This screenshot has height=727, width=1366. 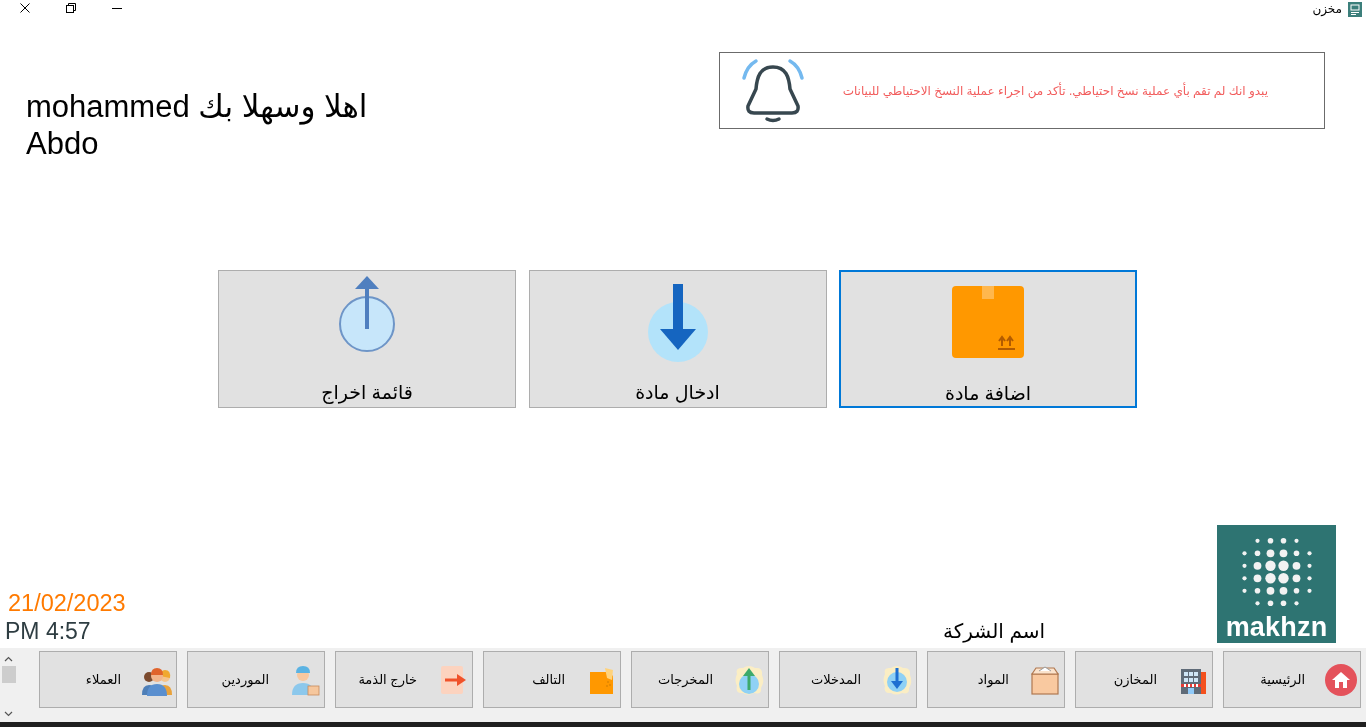 What do you see at coordinates (8, 674) in the screenshot?
I see `scroll-thumb` at bounding box center [8, 674].